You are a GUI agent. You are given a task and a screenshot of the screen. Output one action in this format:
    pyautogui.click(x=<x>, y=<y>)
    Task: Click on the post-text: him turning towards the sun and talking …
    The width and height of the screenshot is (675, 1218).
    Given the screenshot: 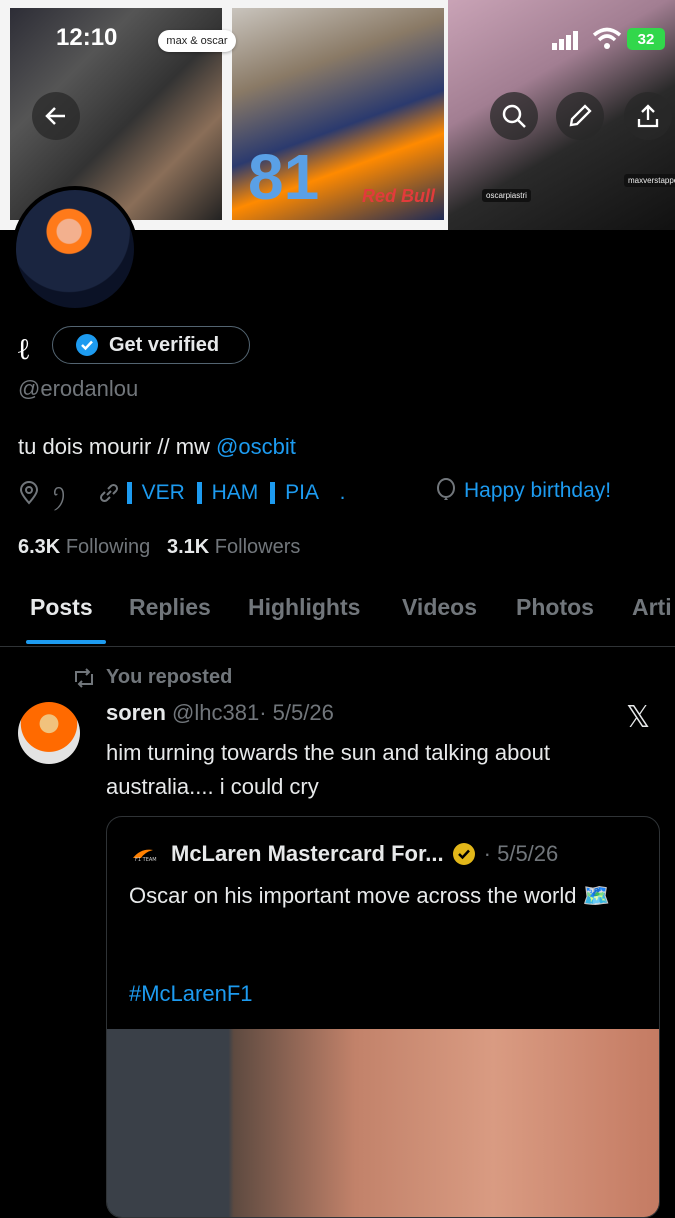 What is the action you would take?
    pyautogui.click(x=328, y=769)
    